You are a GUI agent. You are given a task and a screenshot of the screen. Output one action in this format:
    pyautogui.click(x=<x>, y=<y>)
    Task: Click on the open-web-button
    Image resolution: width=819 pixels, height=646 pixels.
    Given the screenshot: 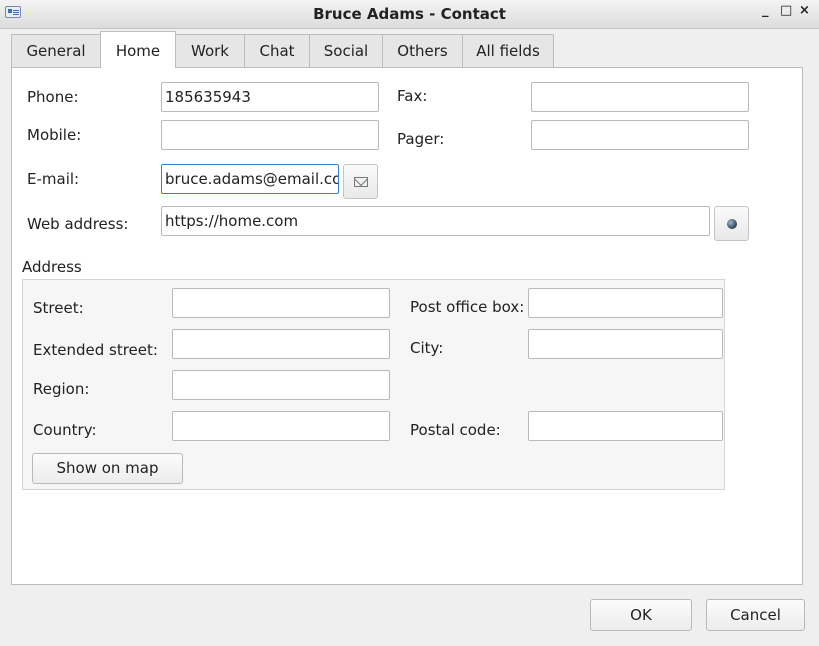 What is the action you would take?
    pyautogui.click(x=731, y=223)
    